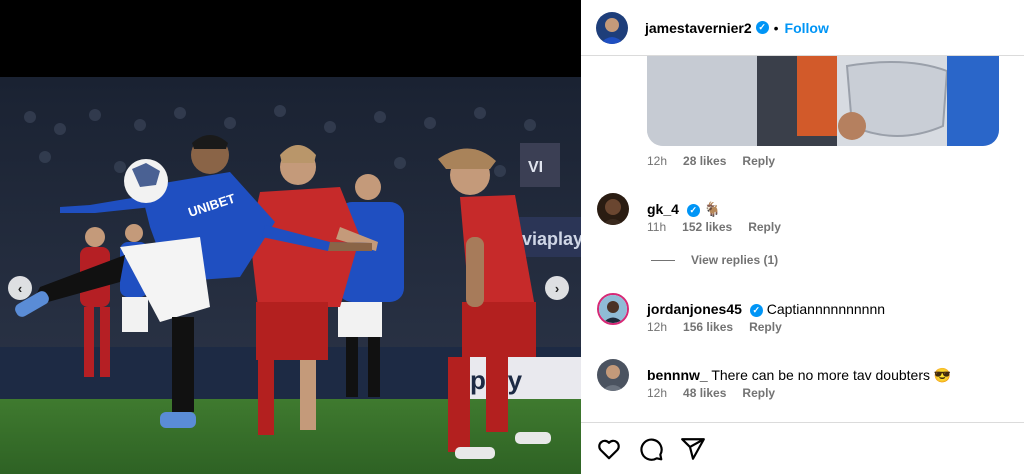  Describe the element at coordinates (557, 288) in the screenshot. I see `next-photo-button: ›` at that location.